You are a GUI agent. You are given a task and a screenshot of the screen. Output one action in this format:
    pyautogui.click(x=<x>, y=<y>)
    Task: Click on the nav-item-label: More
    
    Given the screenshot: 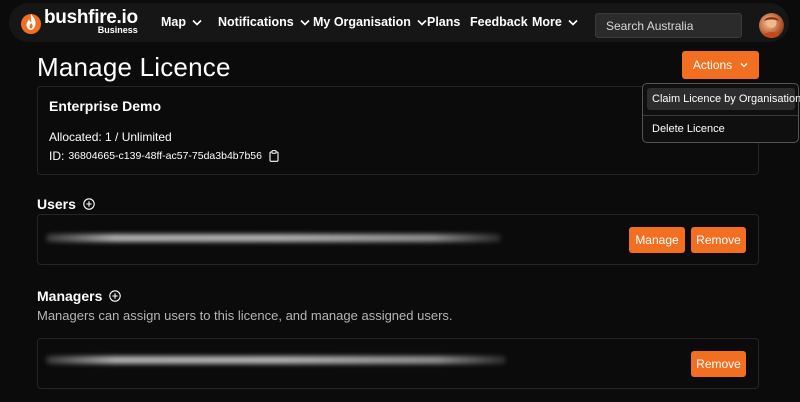 What is the action you would take?
    pyautogui.click(x=547, y=22)
    